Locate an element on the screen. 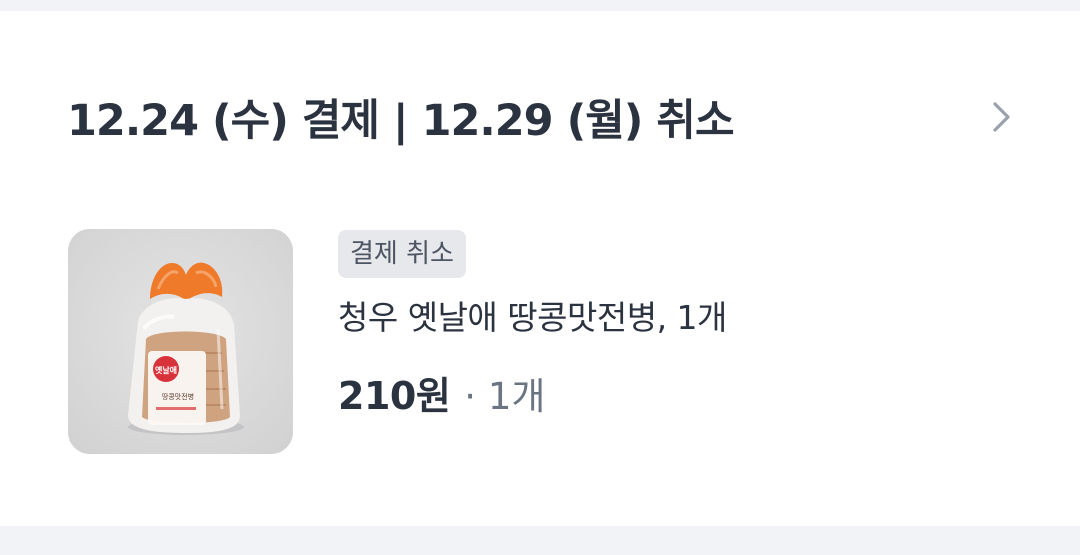 This screenshot has height=555, width=1080. price-row: 210원 · 1개 is located at coordinates (441, 391).